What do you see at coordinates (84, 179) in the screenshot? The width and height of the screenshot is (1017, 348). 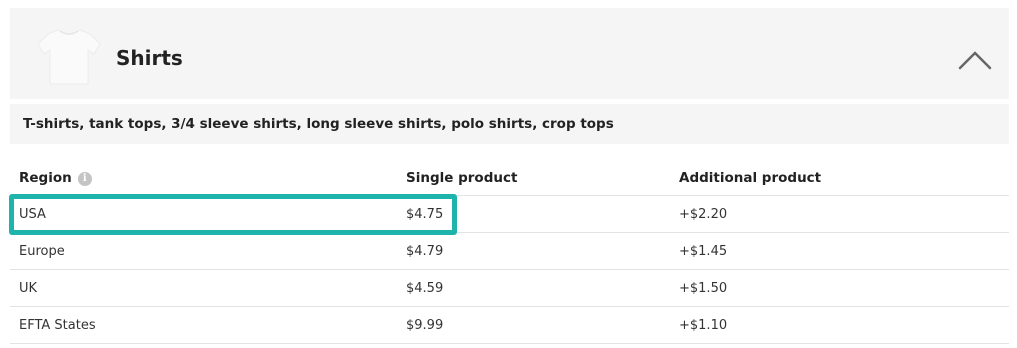 I see `info-icon: i` at bounding box center [84, 179].